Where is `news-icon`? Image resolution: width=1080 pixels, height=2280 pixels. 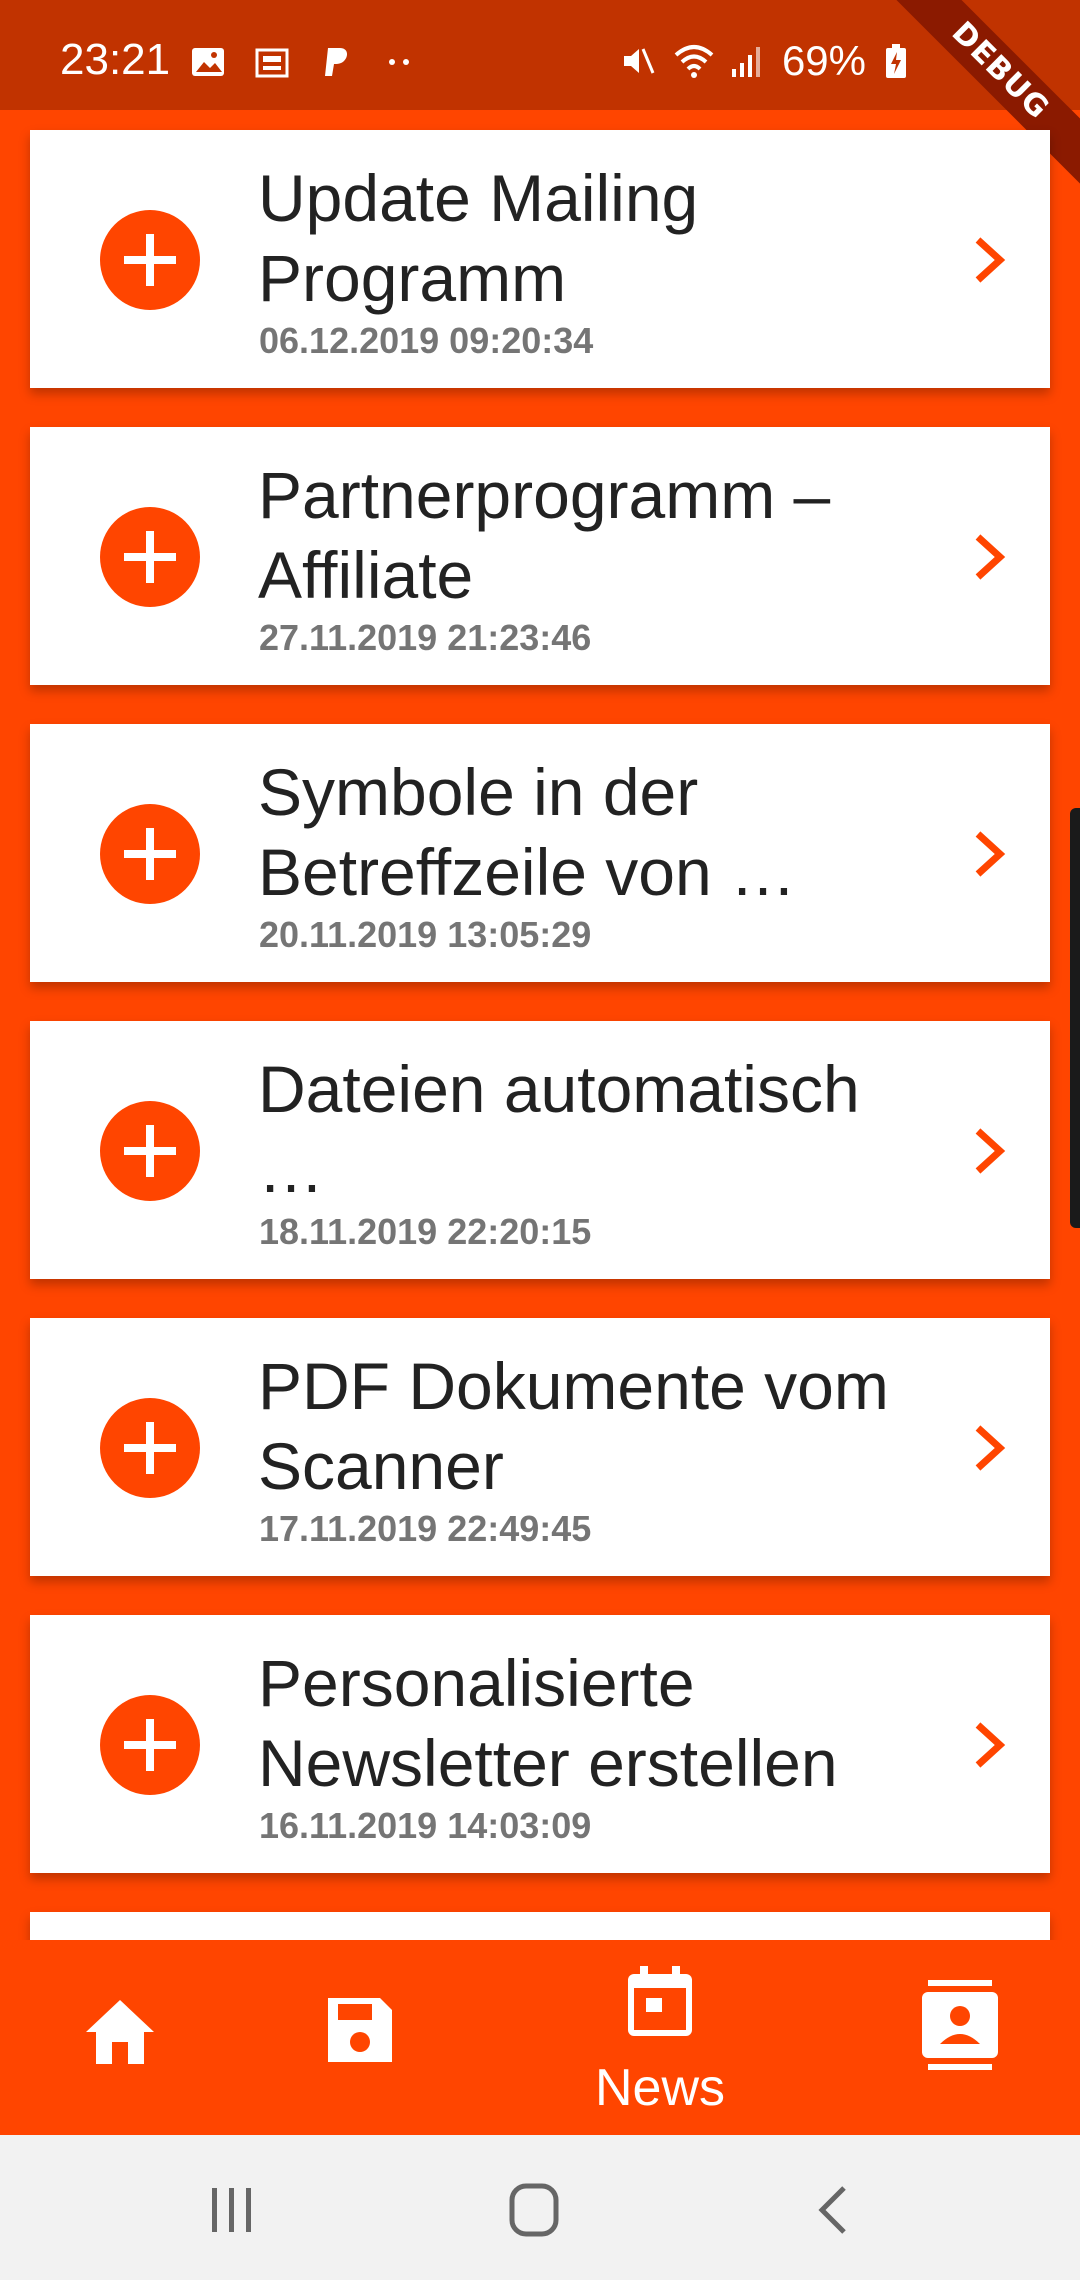 news-icon is located at coordinates (272, 62).